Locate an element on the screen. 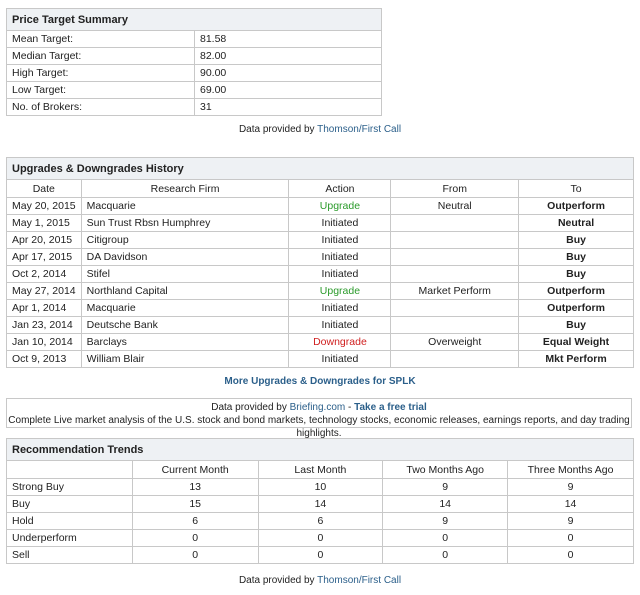  rating-cell: Sell is located at coordinates (69, 555).